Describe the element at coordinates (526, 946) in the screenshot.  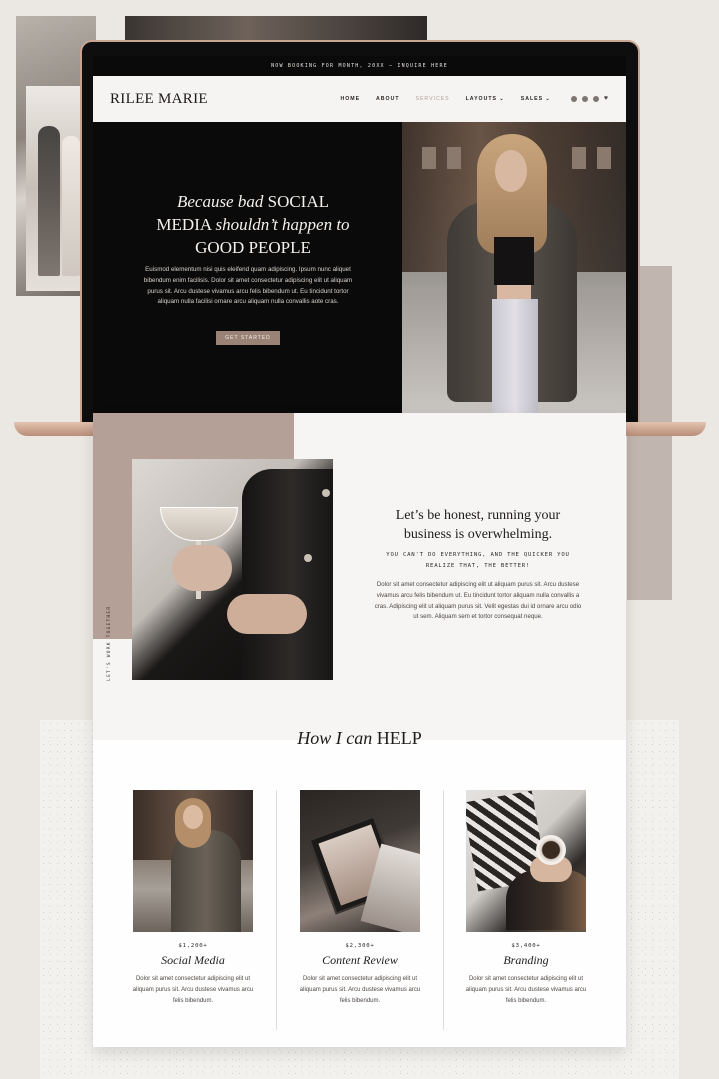
I see `service-price: $3,400+` at that location.